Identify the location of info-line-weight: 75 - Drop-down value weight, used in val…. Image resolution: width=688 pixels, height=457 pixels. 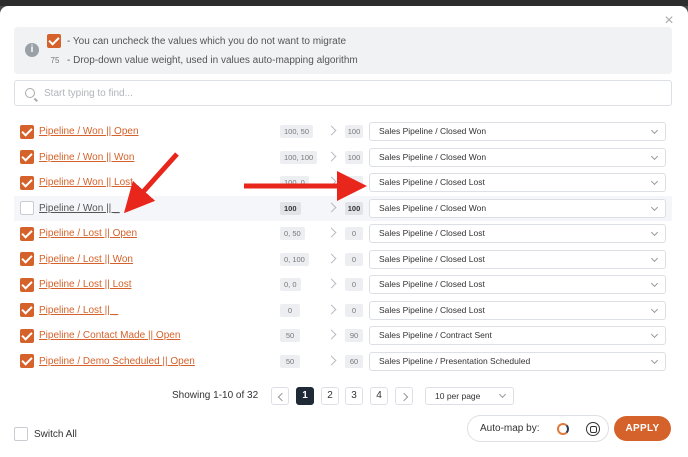
(202, 60).